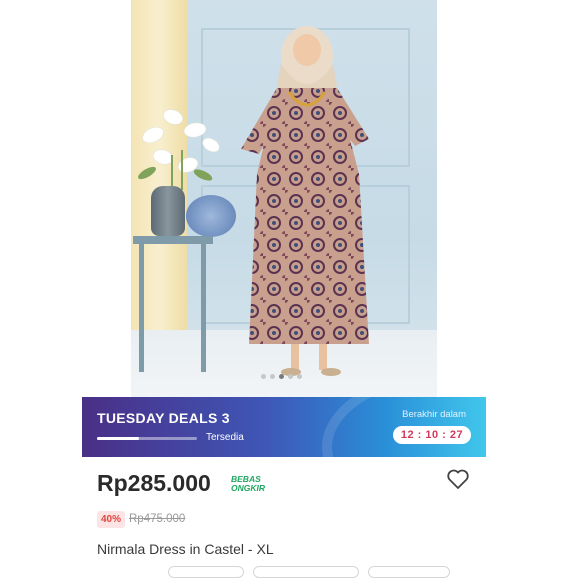 The width and height of the screenshot is (569, 578). I want to click on model-in-dress, so click(305, 201).